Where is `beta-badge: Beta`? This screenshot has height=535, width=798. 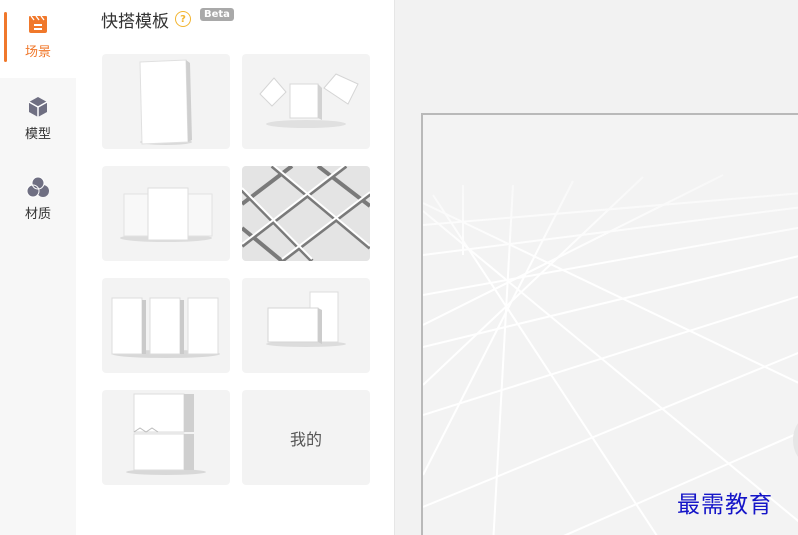
beta-badge: Beta is located at coordinates (217, 14).